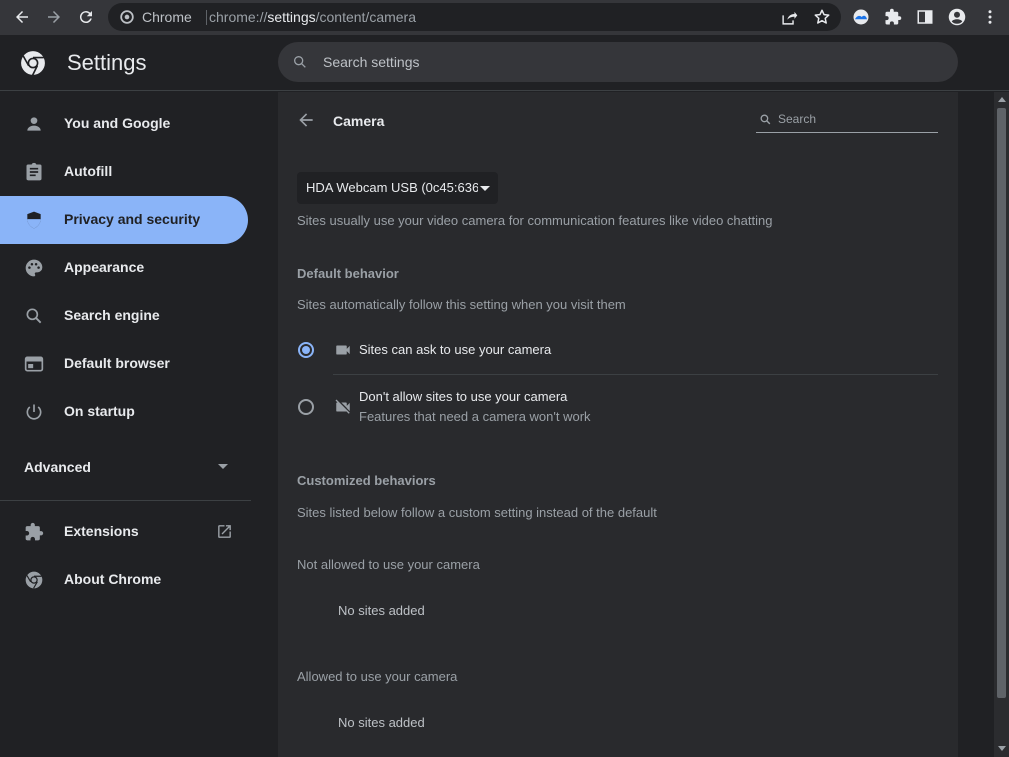 This screenshot has height=757, width=1009. I want to click on sidebar-item-on-startup: On startup, so click(124, 412).